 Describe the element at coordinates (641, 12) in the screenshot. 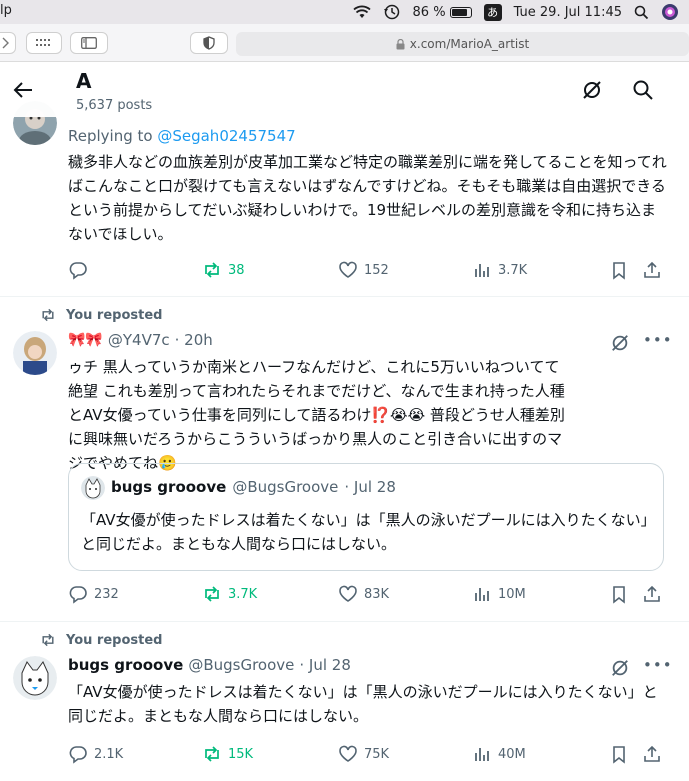

I see `spotlight-search-icon` at that location.